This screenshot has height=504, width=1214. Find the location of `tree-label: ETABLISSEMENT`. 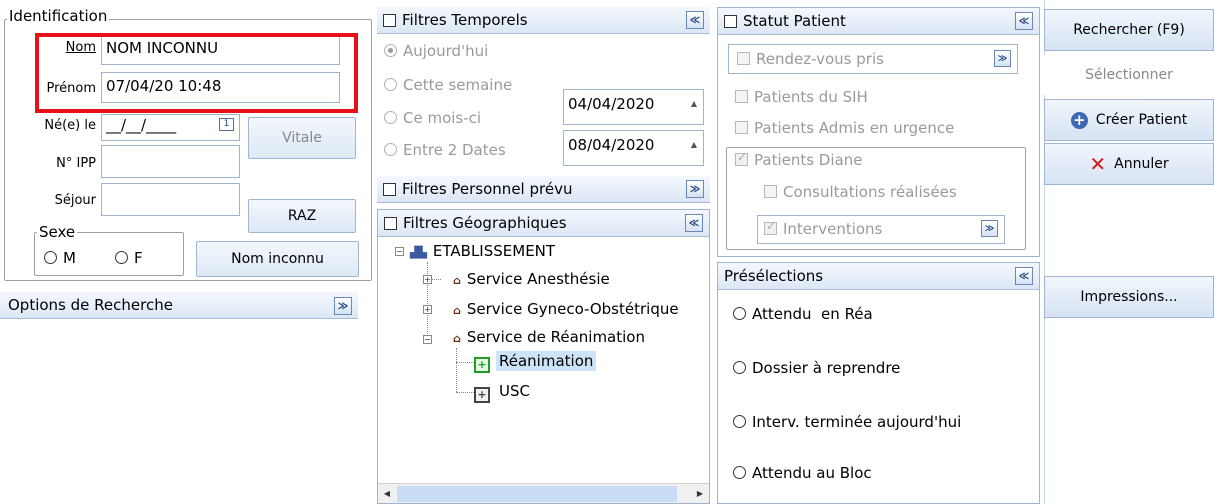

tree-label: ETABLISSEMENT is located at coordinates (494, 251).